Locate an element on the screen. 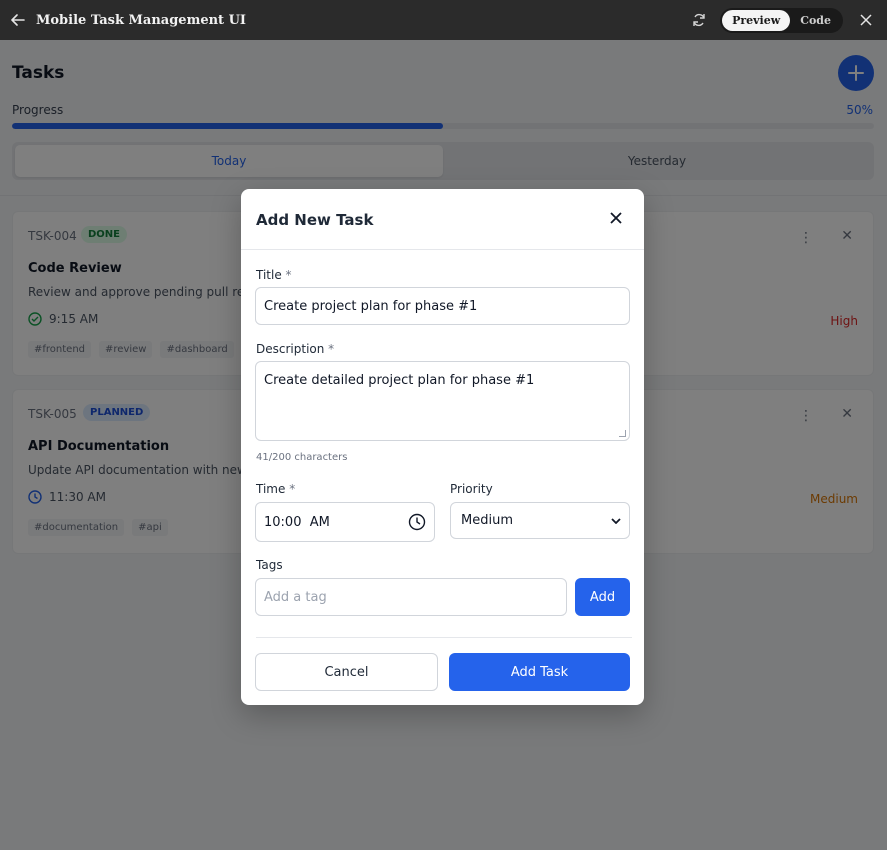 The height and width of the screenshot is (850, 887). window-title: Mobile Task Management UI is located at coordinates (141, 20).